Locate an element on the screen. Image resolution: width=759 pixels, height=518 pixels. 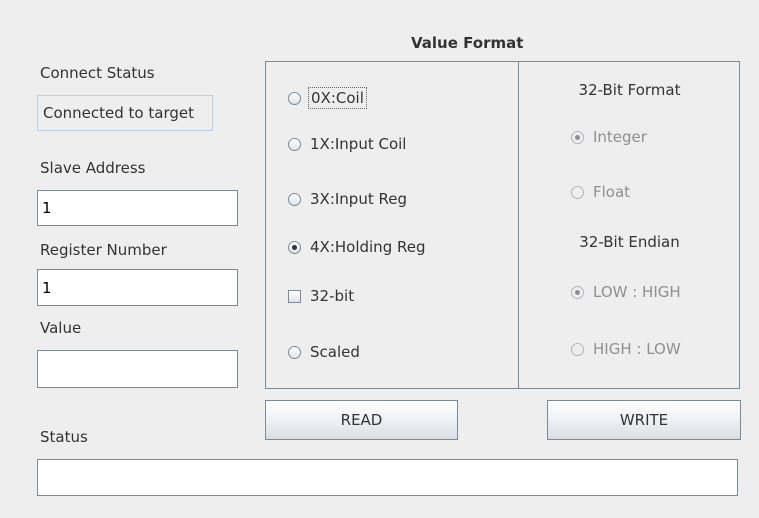
value-label: Value is located at coordinates (61, 328).